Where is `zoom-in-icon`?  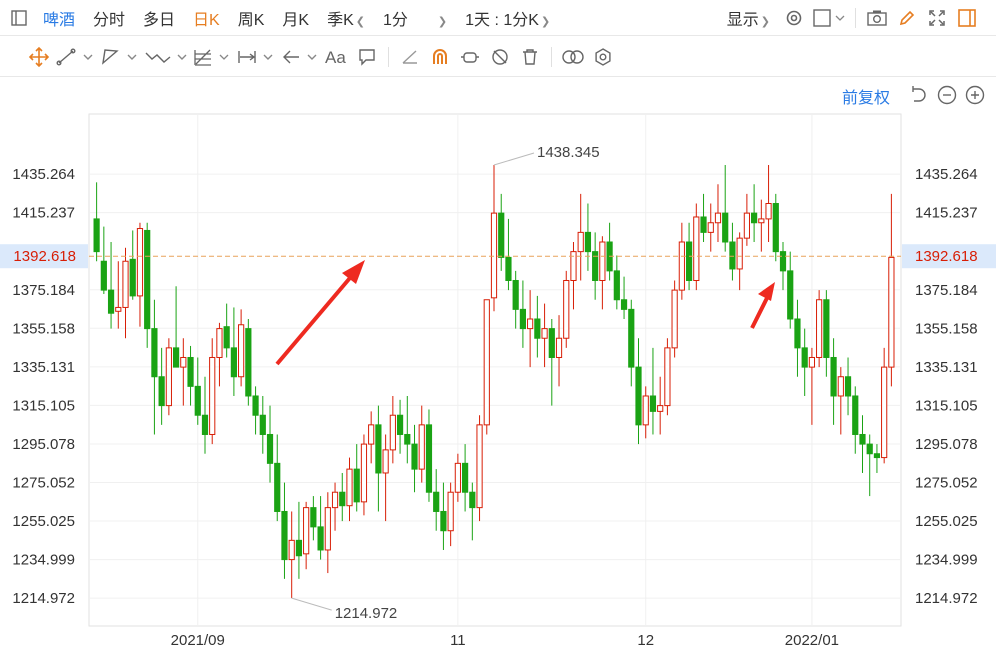
zoom-in-icon is located at coordinates (975, 97).